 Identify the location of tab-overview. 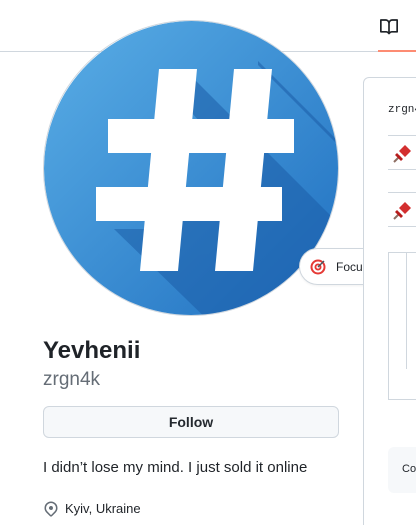
(397, 33).